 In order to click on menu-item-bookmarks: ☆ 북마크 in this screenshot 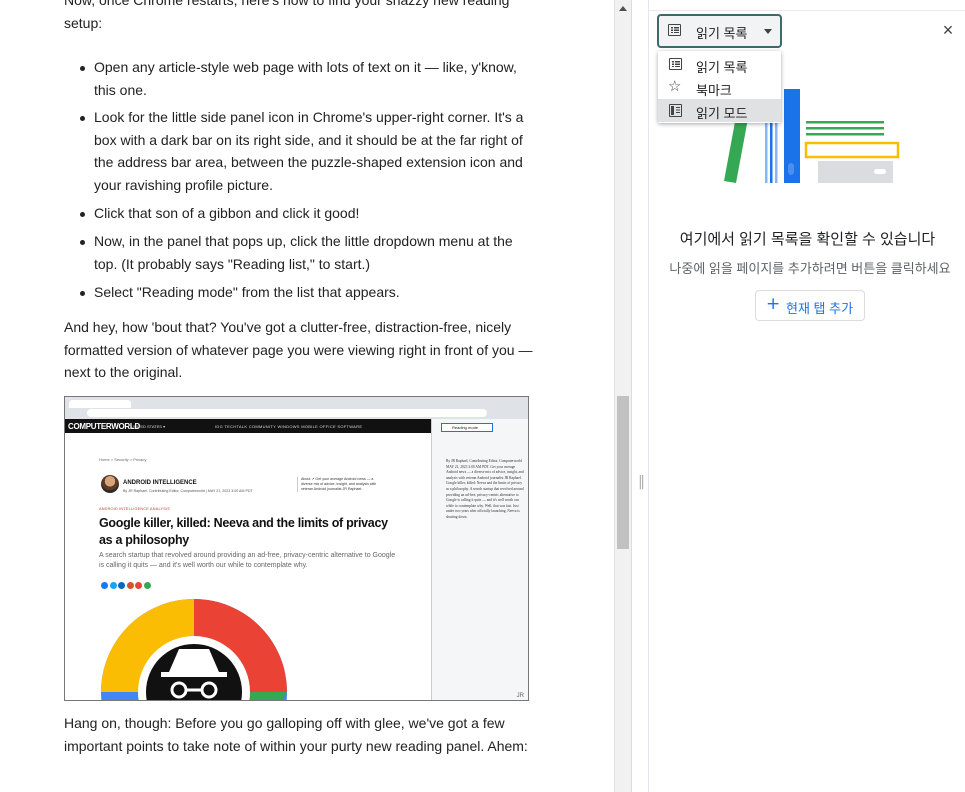, I will do `click(719, 87)`.